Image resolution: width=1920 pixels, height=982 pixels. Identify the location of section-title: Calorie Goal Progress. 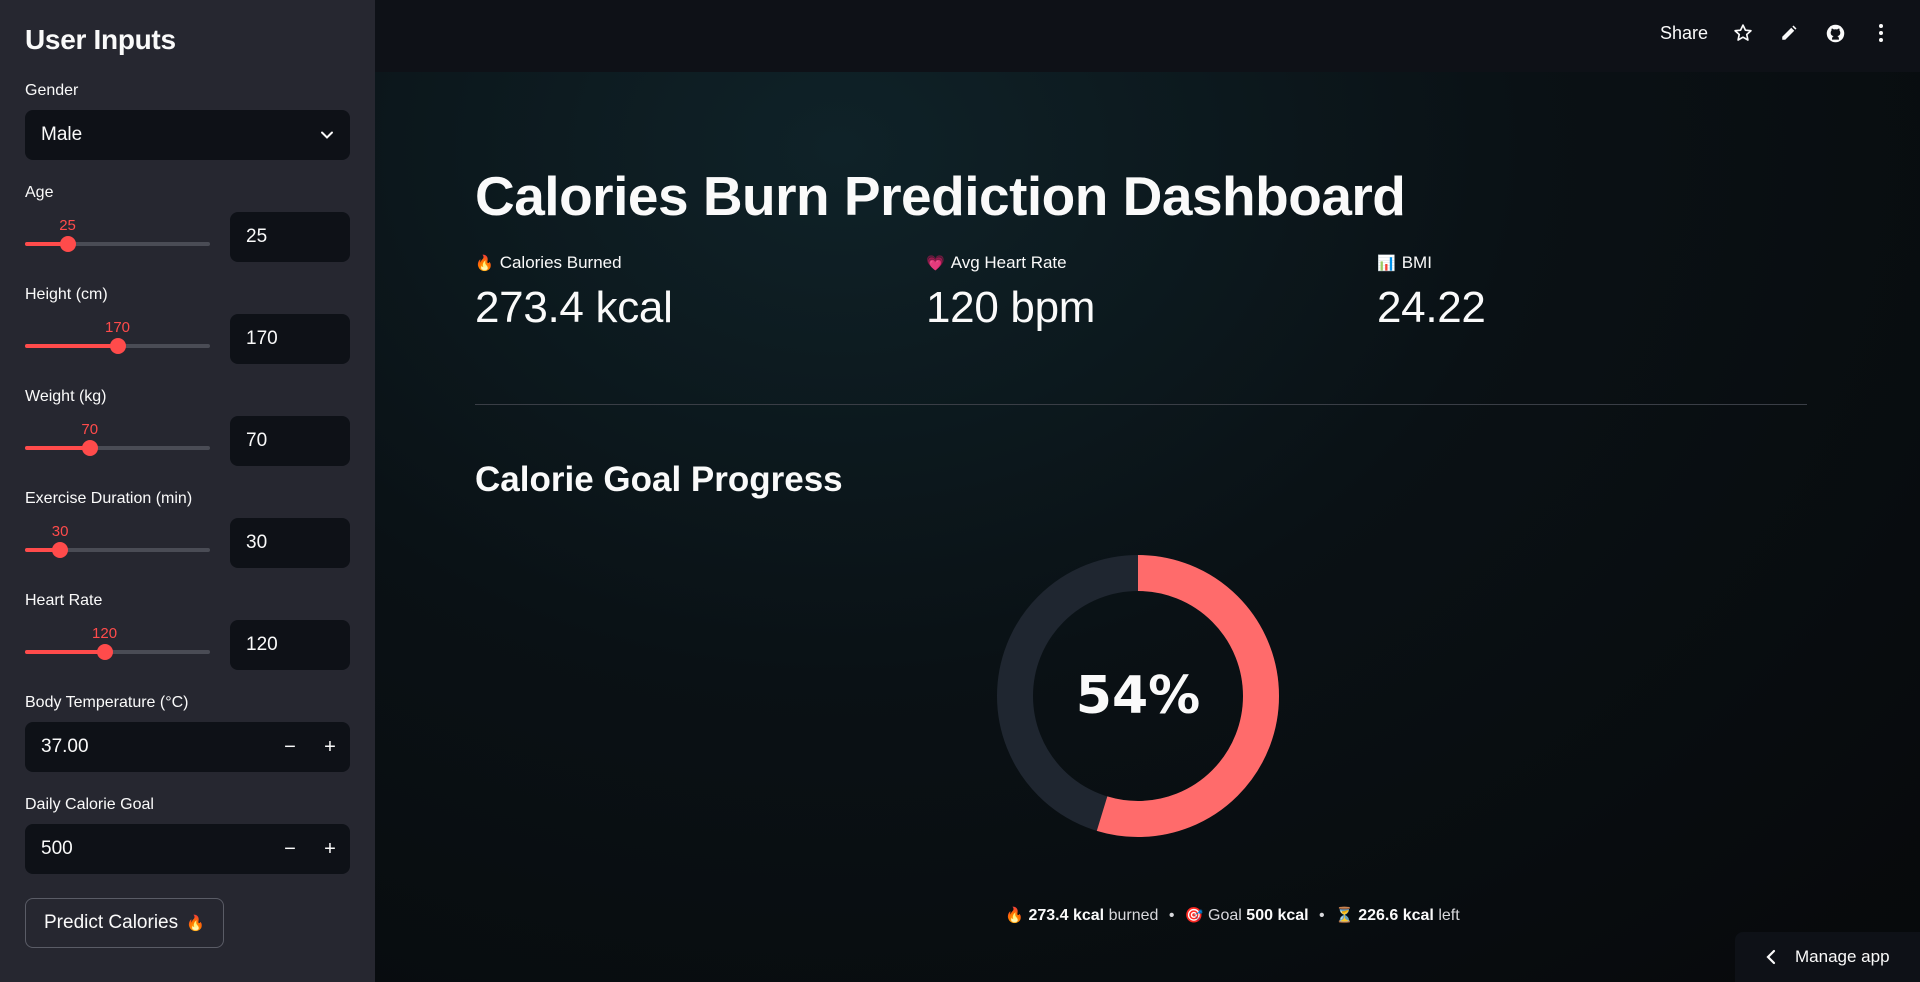
(659, 479).